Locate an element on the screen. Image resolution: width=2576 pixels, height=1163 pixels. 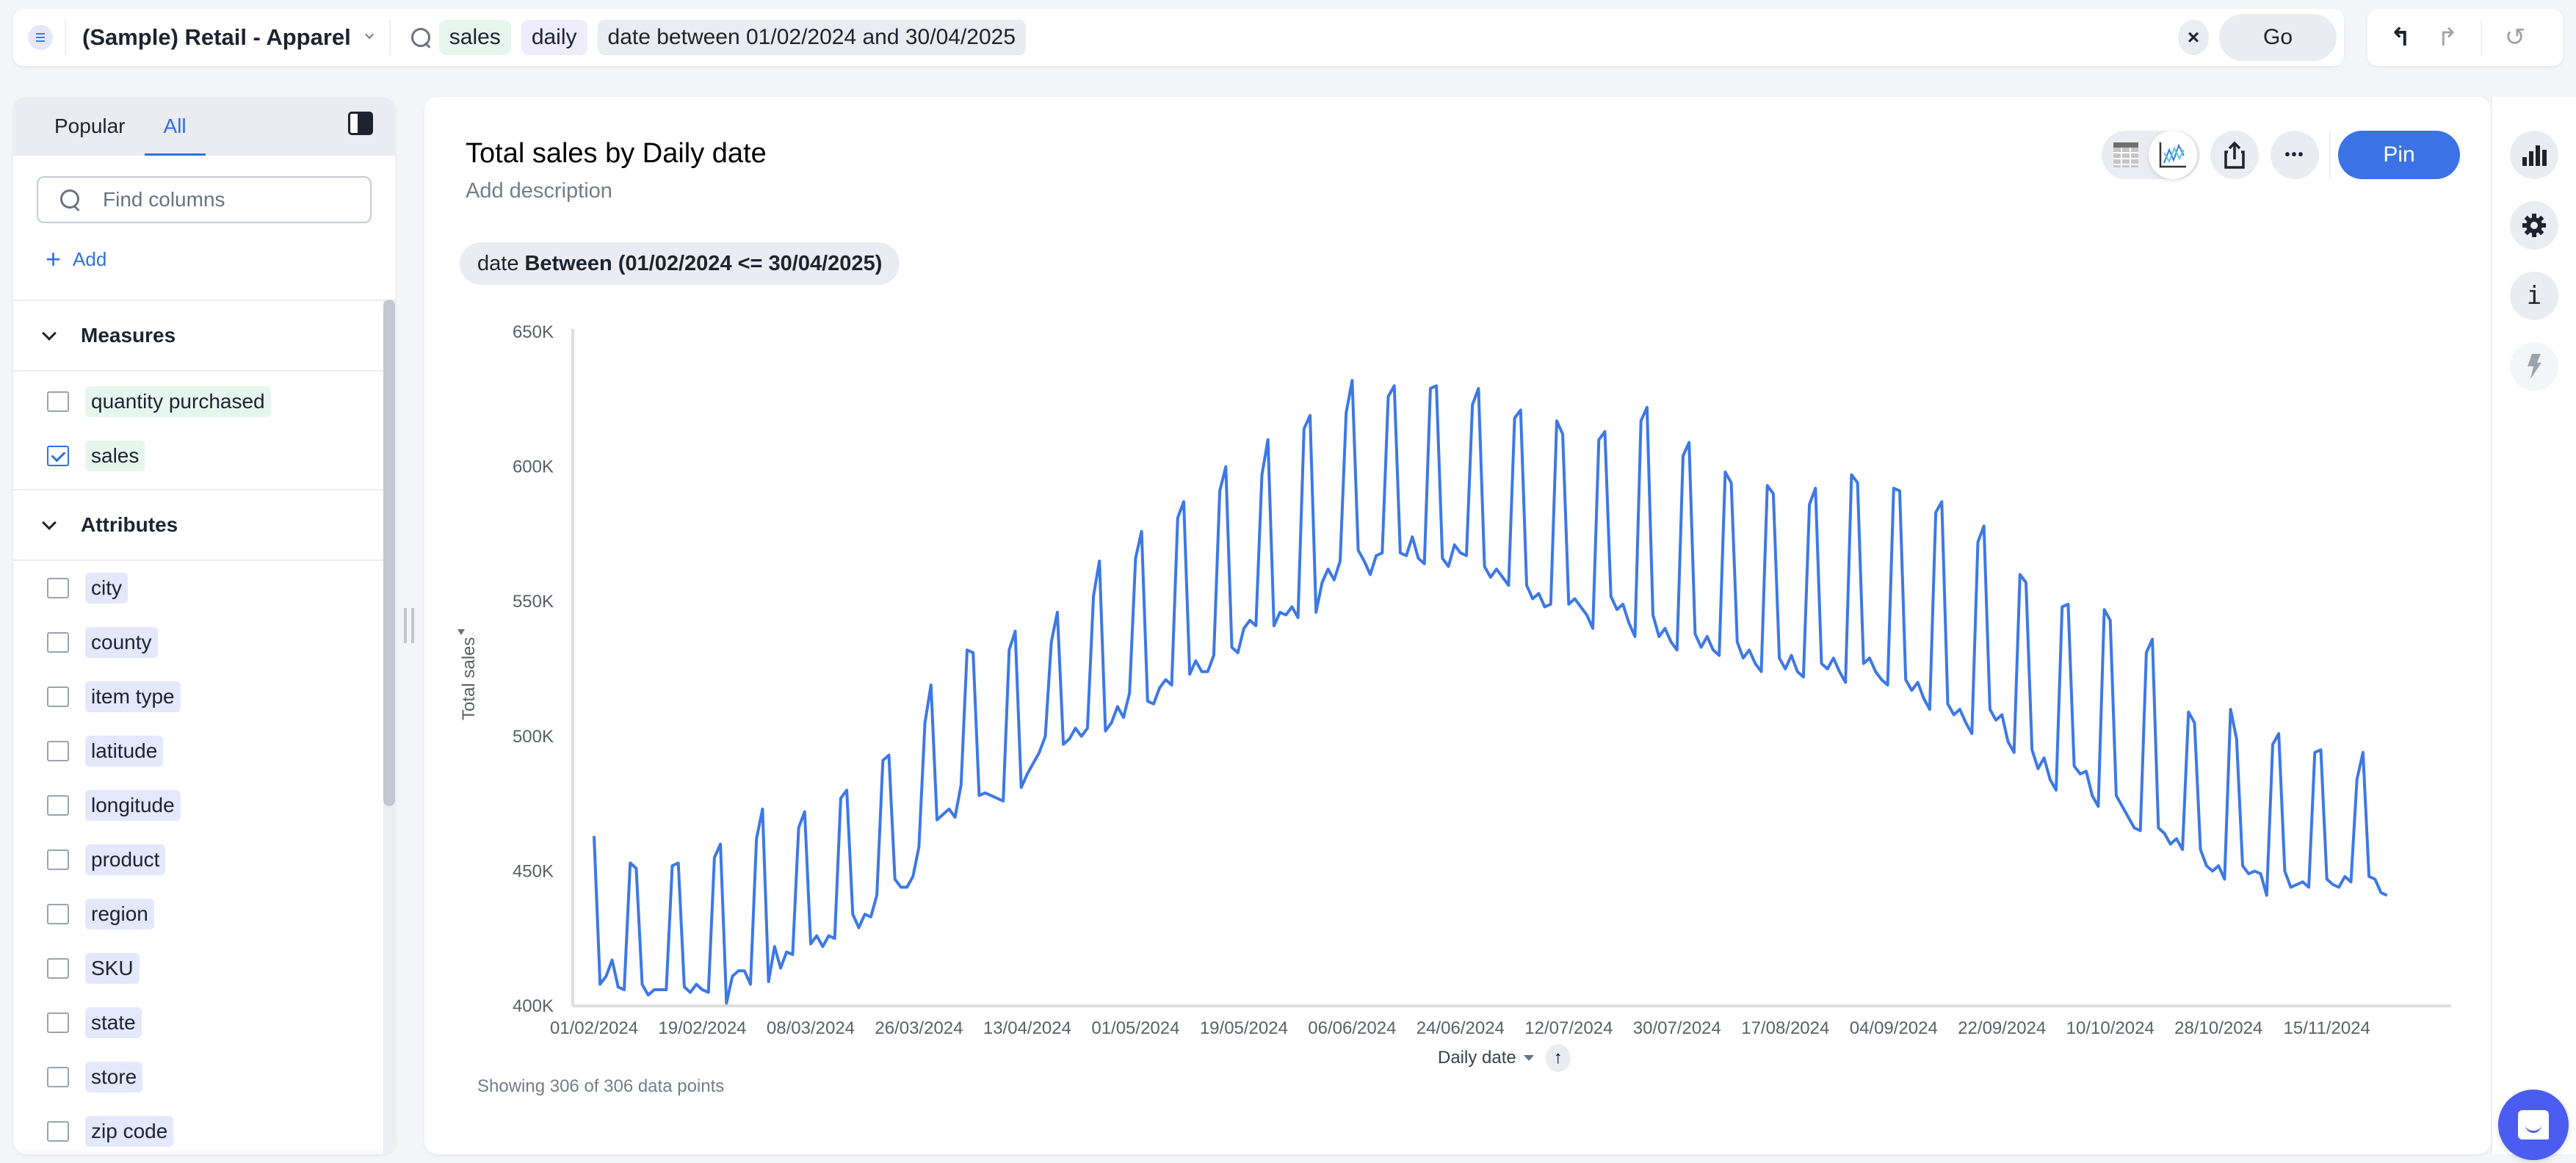
column-chip: city is located at coordinates (106, 588).